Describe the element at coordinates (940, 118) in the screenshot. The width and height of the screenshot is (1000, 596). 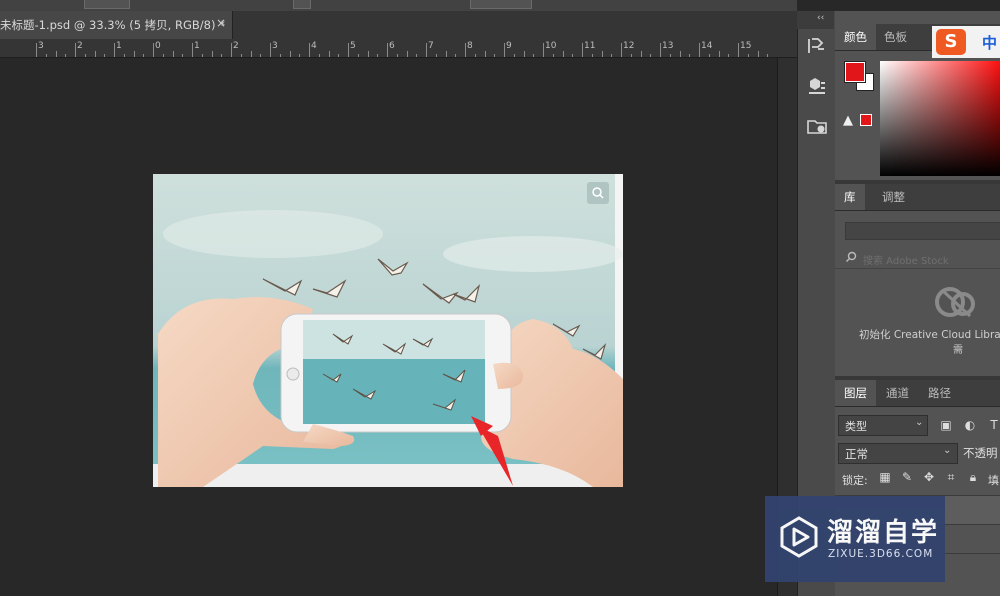
I see `color-spectrum` at that location.